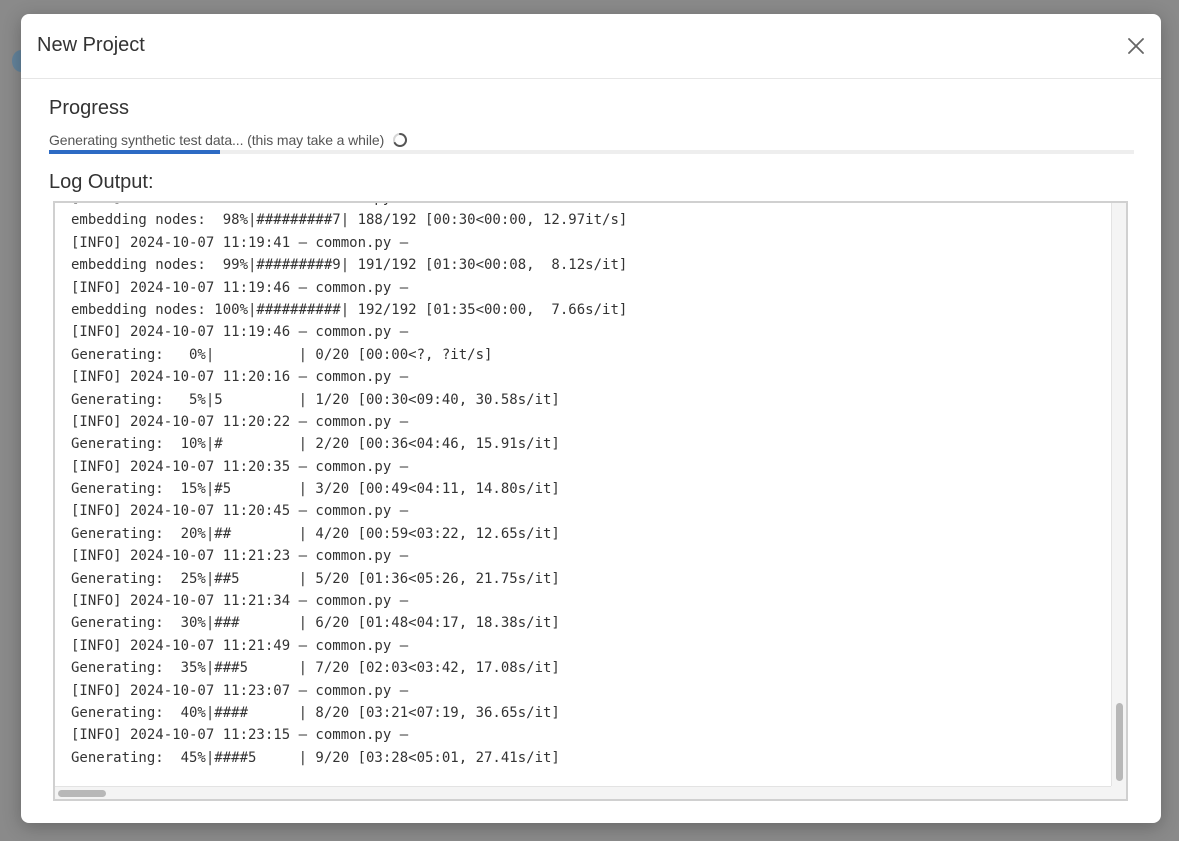 Image resolution: width=1179 pixels, height=841 pixels. Describe the element at coordinates (240, 690) in the screenshot. I see `log-line: [INFO] 2024-10-07 11:23:07 – common.py –` at that location.